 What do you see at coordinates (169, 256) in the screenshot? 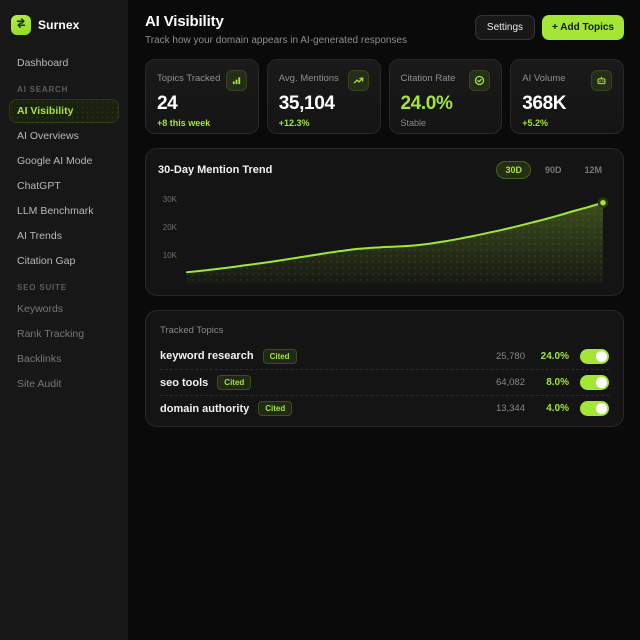
I see `y-axis-tick: 10K` at bounding box center [169, 256].